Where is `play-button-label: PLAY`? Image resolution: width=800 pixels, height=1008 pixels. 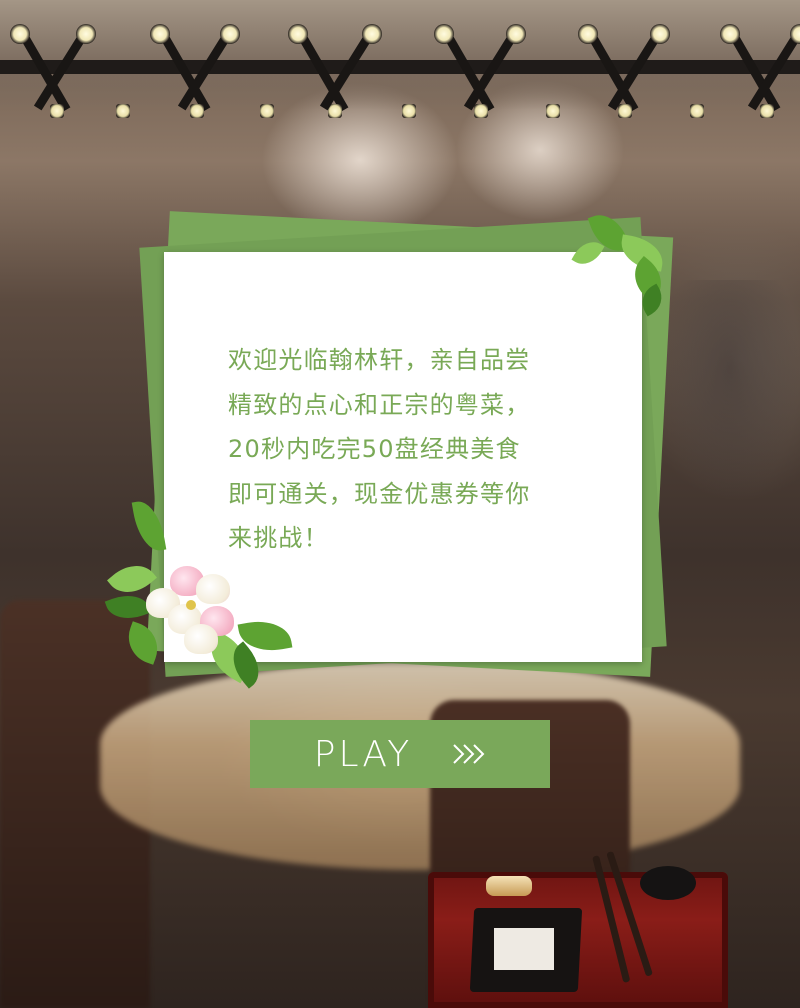 play-button-label: PLAY is located at coordinates (363, 754).